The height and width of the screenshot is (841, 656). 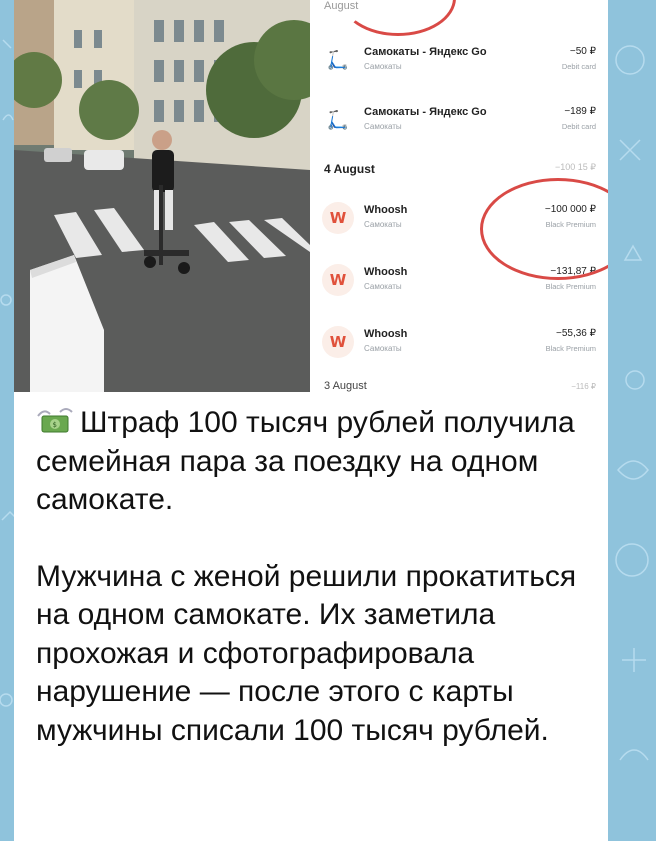 What do you see at coordinates (583, 386) in the screenshot?
I see `next-date-amount: −116 ₽` at bounding box center [583, 386].